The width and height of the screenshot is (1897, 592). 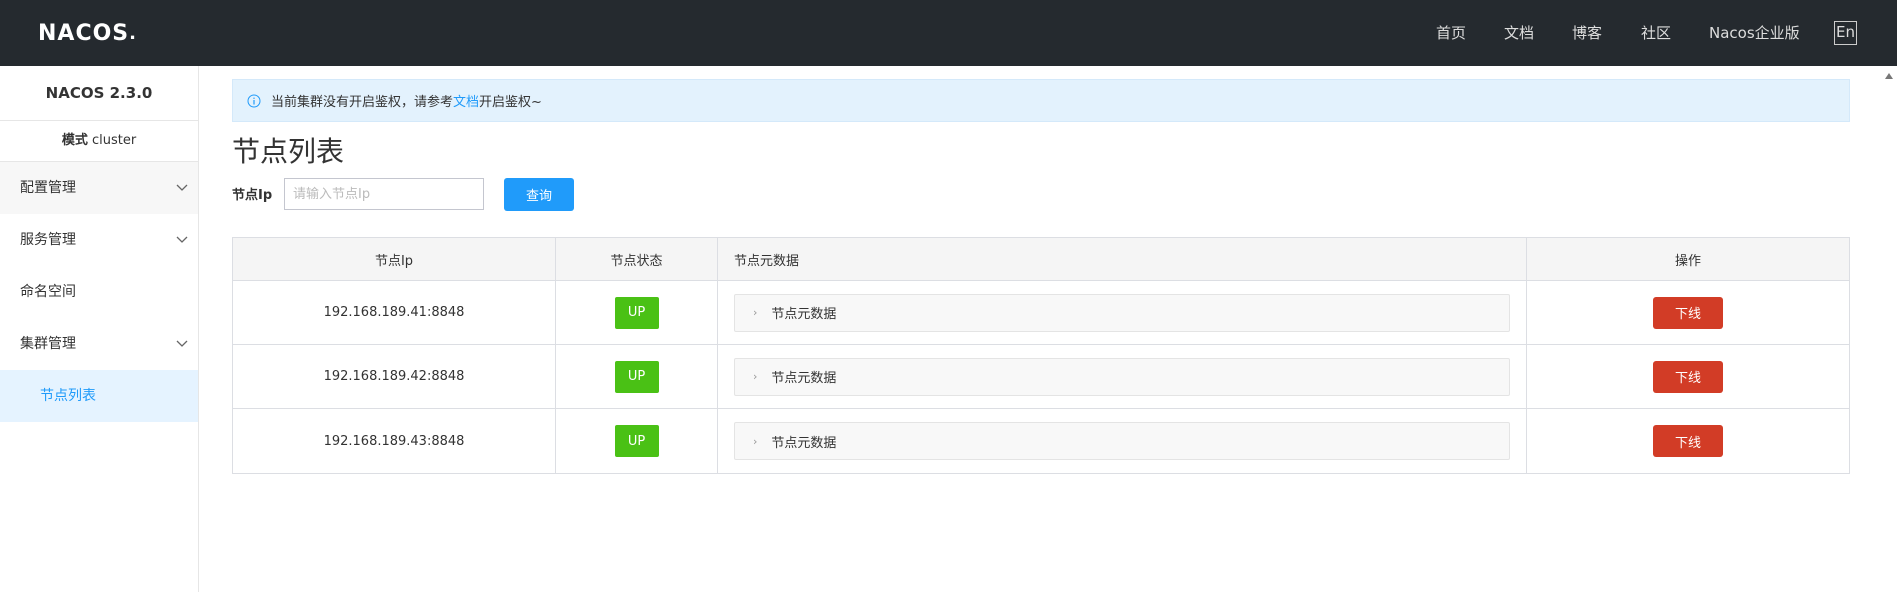 I want to click on sidebar-item-node-list: 节点列表, so click(x=99, y=396).